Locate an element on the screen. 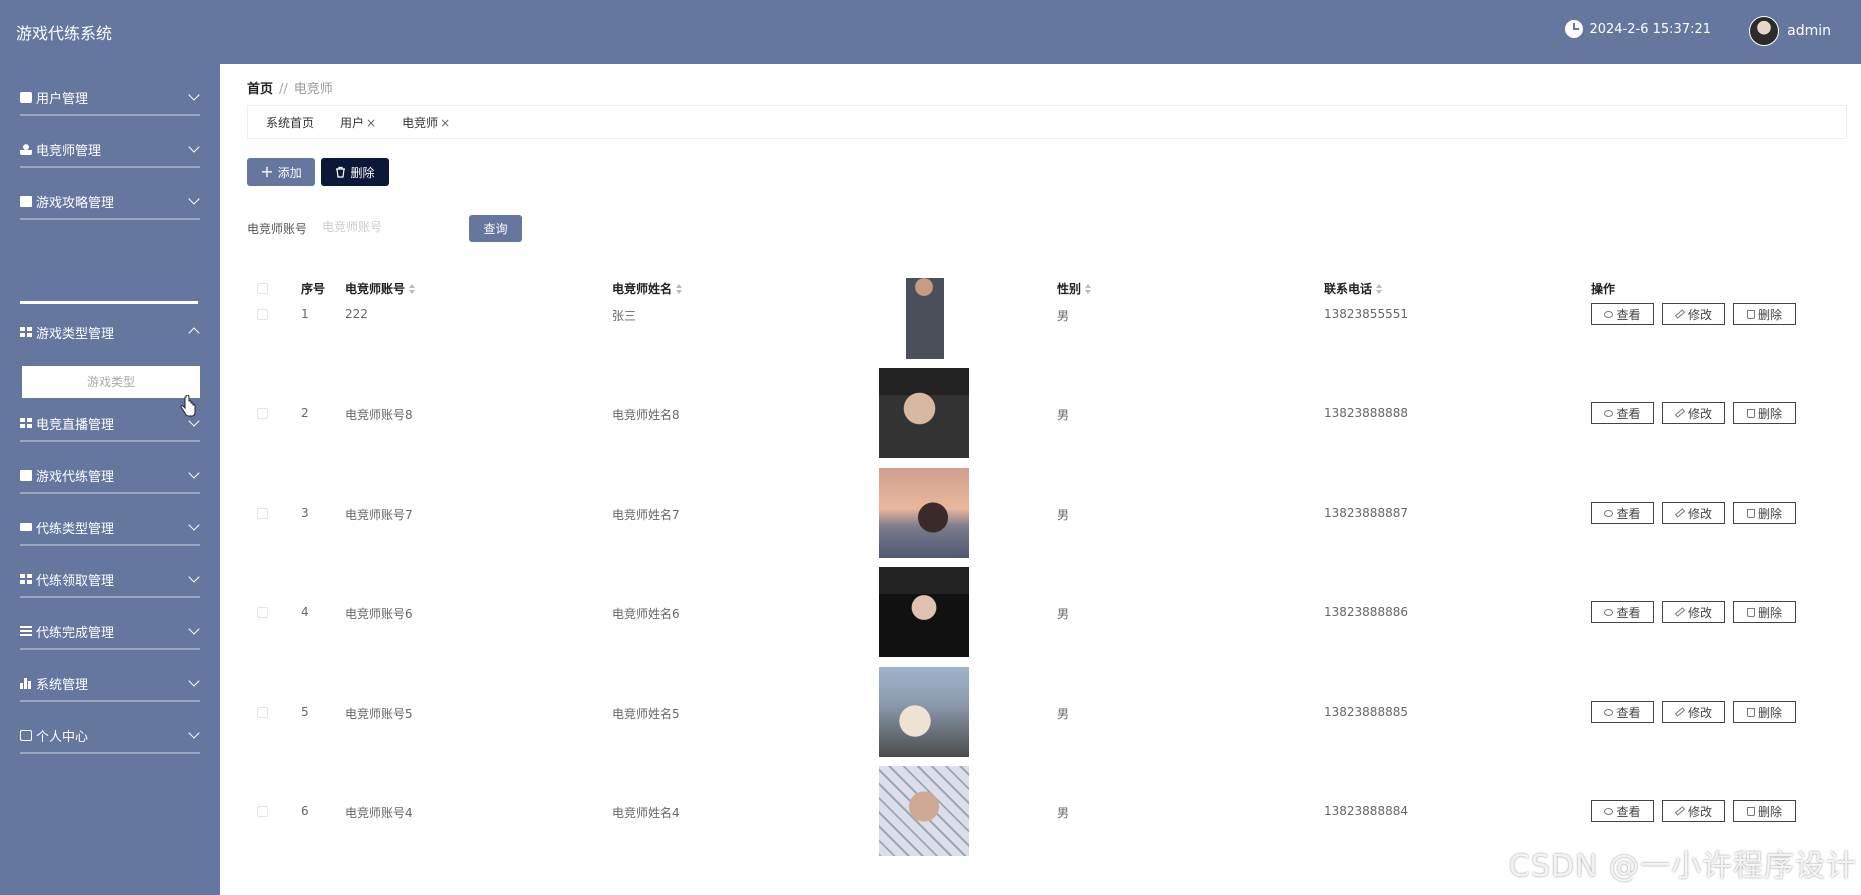 The width and height of the screenshot is (1861, 895). username: admin is located at coordinates (1809, 31).